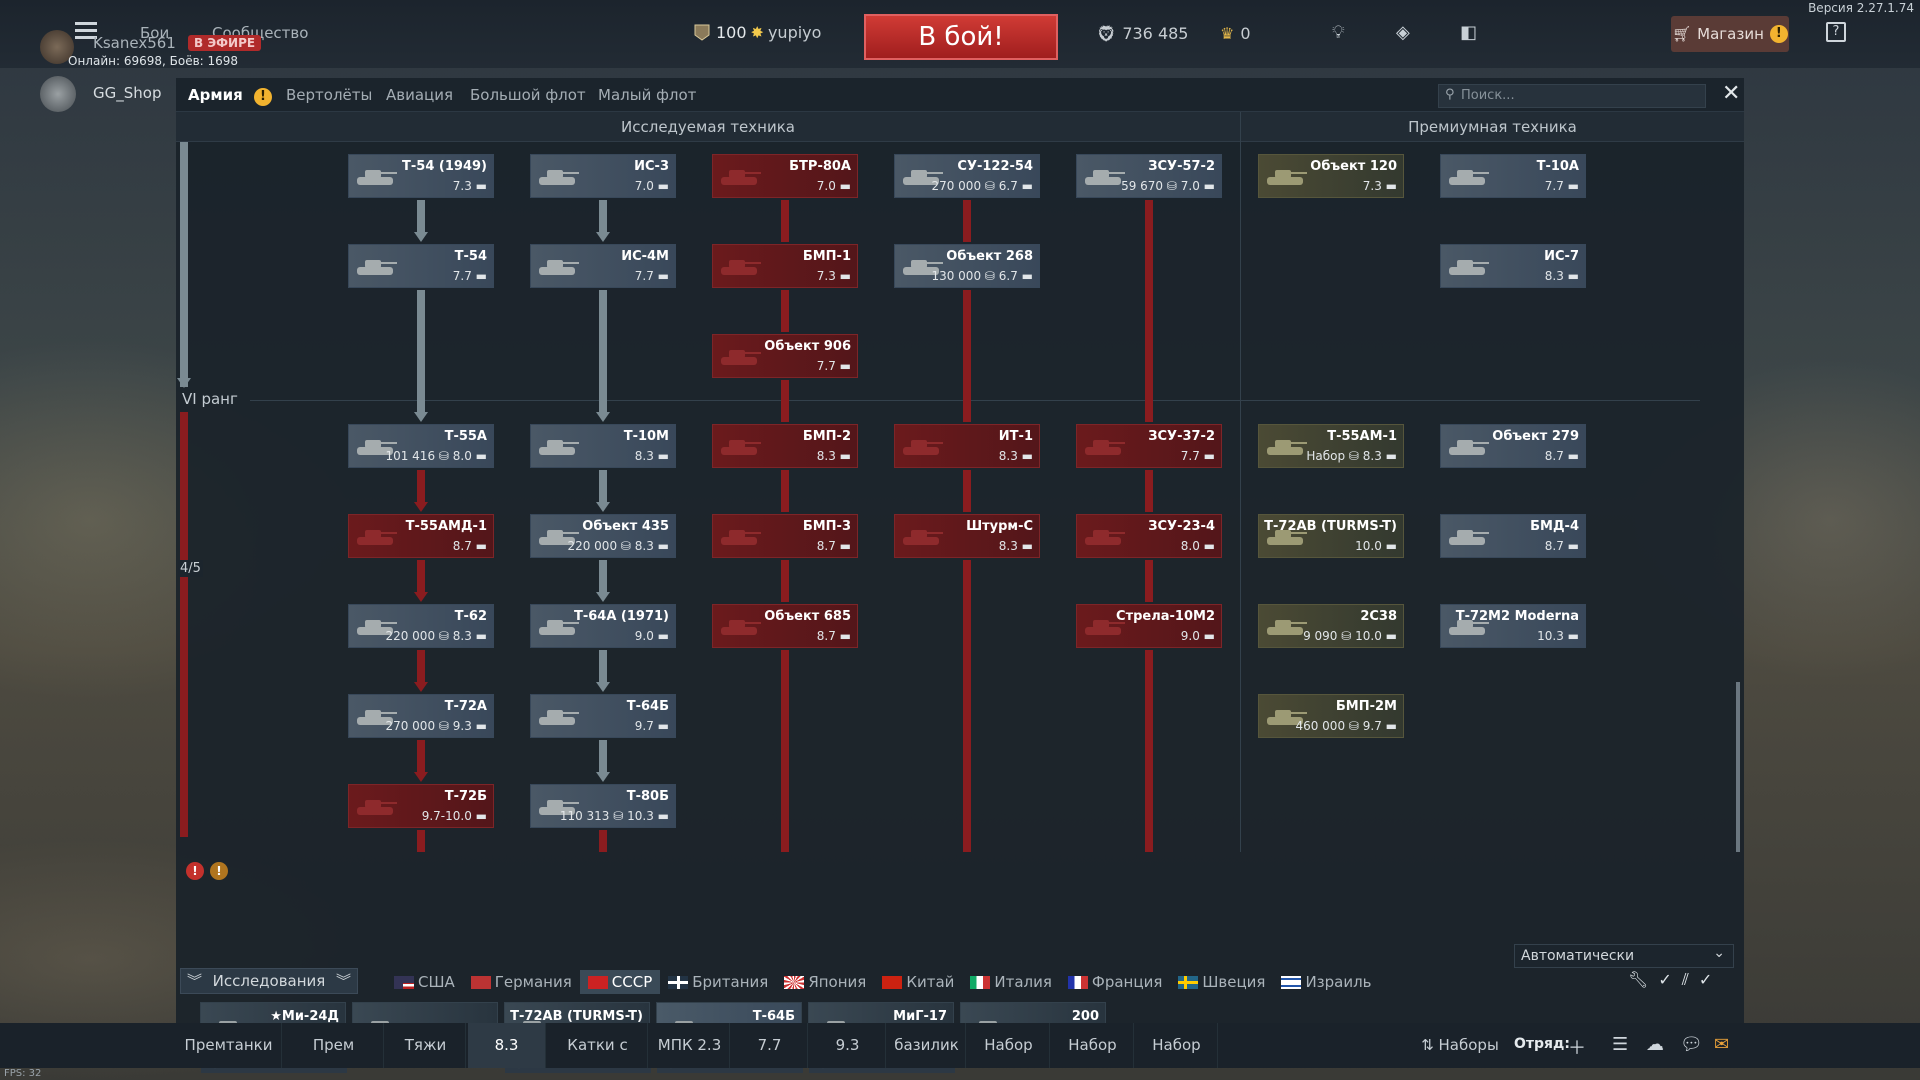  Describe the element at coordinates (421, 716) in the screenshot. I see `vehicle-card: Т-72А 270 000 ⛁ 9.3 ▬` at that location.